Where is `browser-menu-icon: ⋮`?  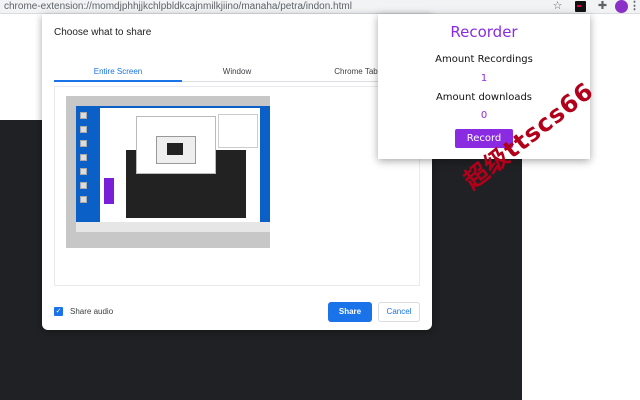 browser-menu-icon: ⋮ is located at coordinates (634, 6).